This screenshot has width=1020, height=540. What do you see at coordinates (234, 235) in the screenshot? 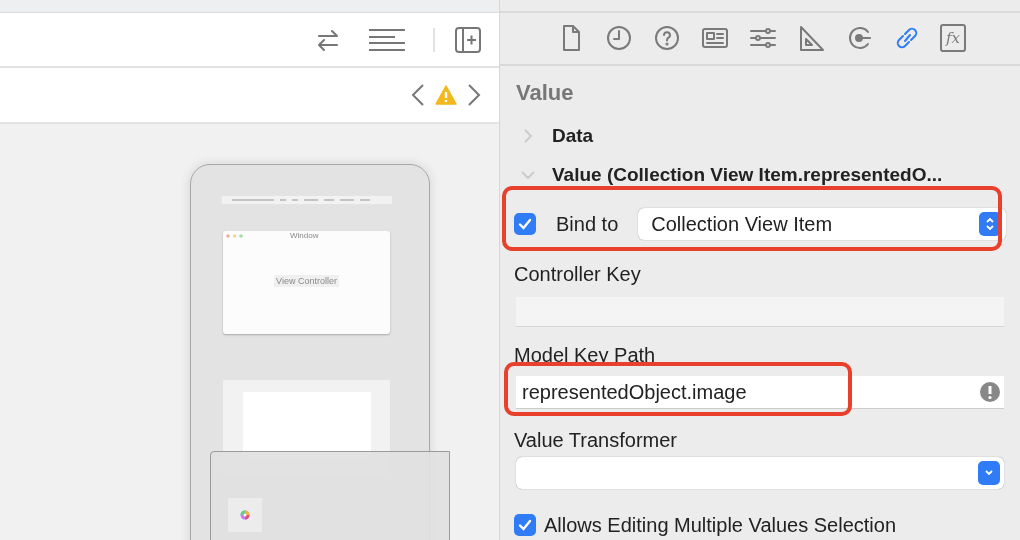
I see `window-controls-icon` at bounding box center [234, 235].